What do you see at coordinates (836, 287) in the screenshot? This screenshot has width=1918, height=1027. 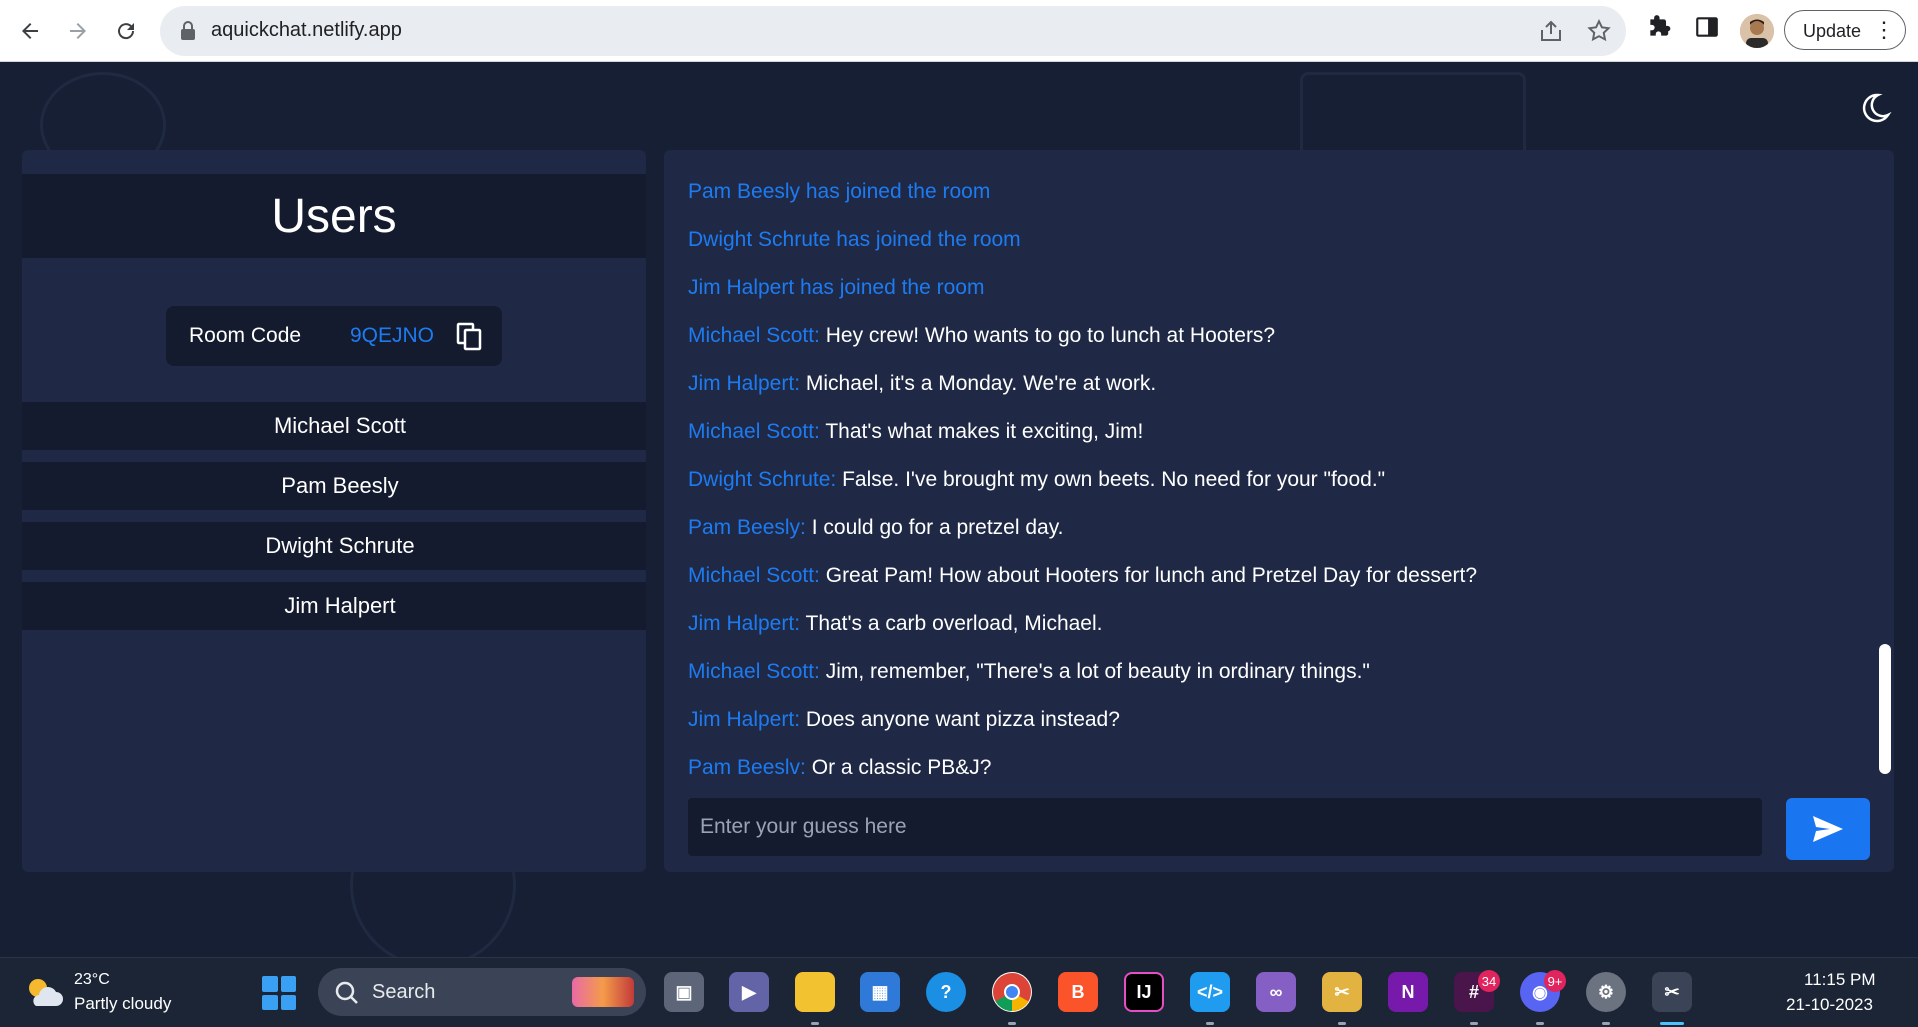 I see `system-message: Jim Halpert has joined the room` at bounding box center [836, 287].